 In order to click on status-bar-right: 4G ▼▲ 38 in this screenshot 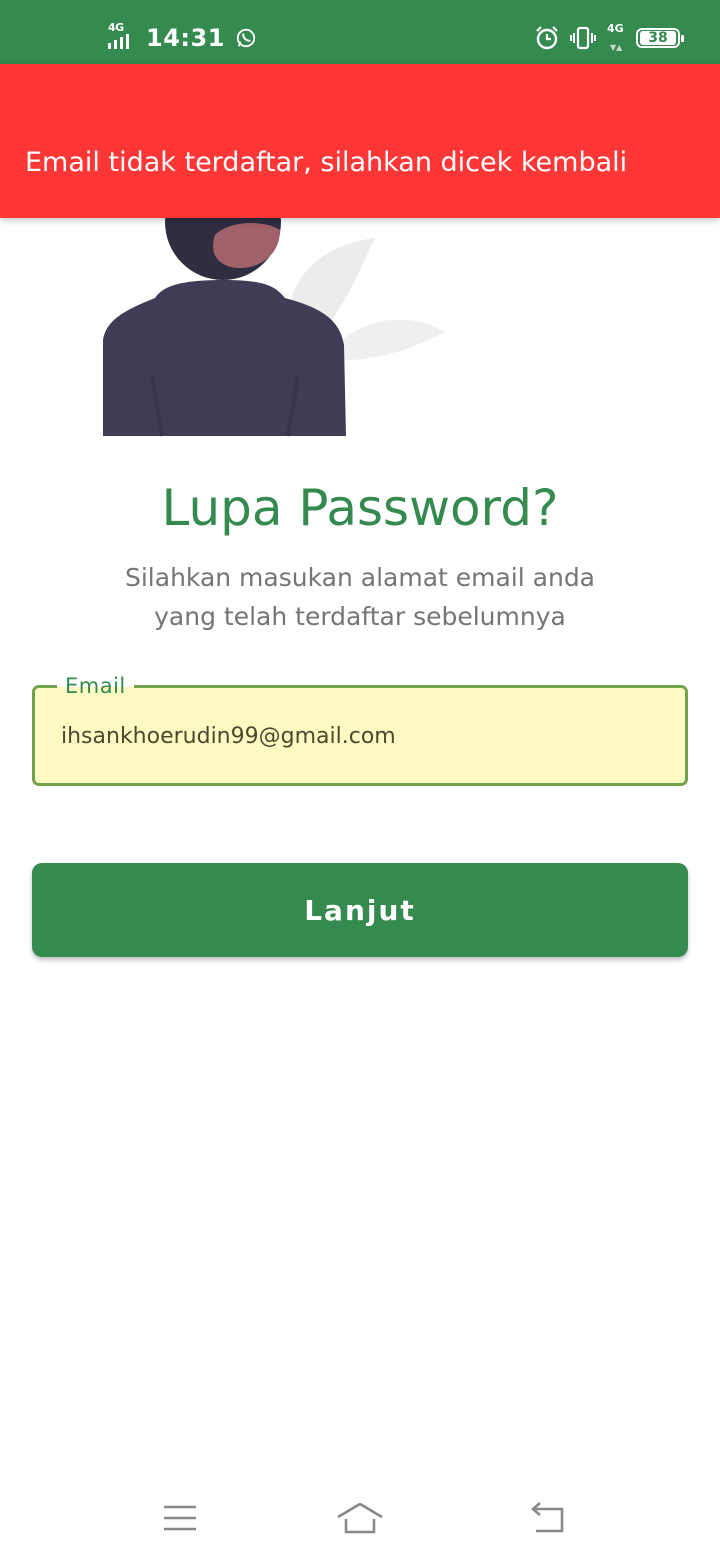, I will do `click(604, 38)`.